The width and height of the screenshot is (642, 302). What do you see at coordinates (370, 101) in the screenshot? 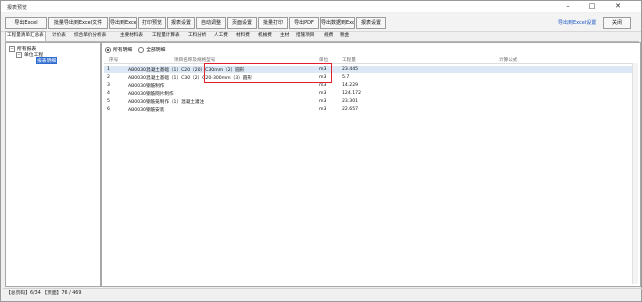
I see `table-row: 5 AB0030钢筋笼制作（1）混凝土灌注 m3 23.301` at bounding box center [370, 101].